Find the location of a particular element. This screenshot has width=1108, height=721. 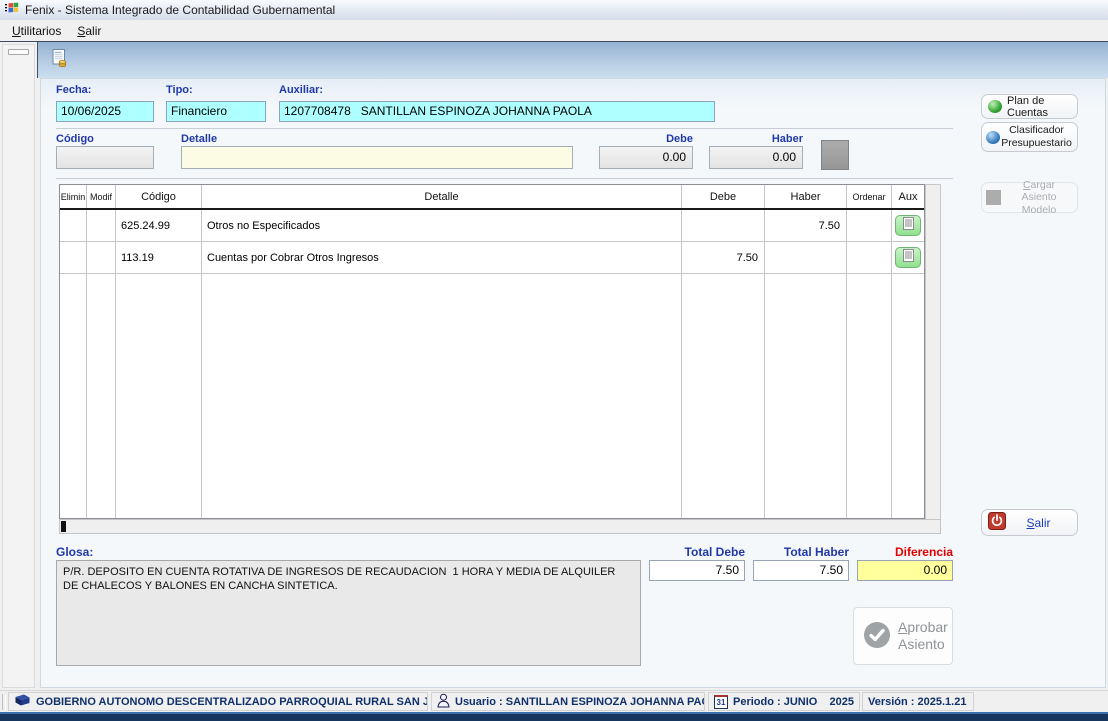

table-horizontal-scrollbar is located at coordinates (500, 526).